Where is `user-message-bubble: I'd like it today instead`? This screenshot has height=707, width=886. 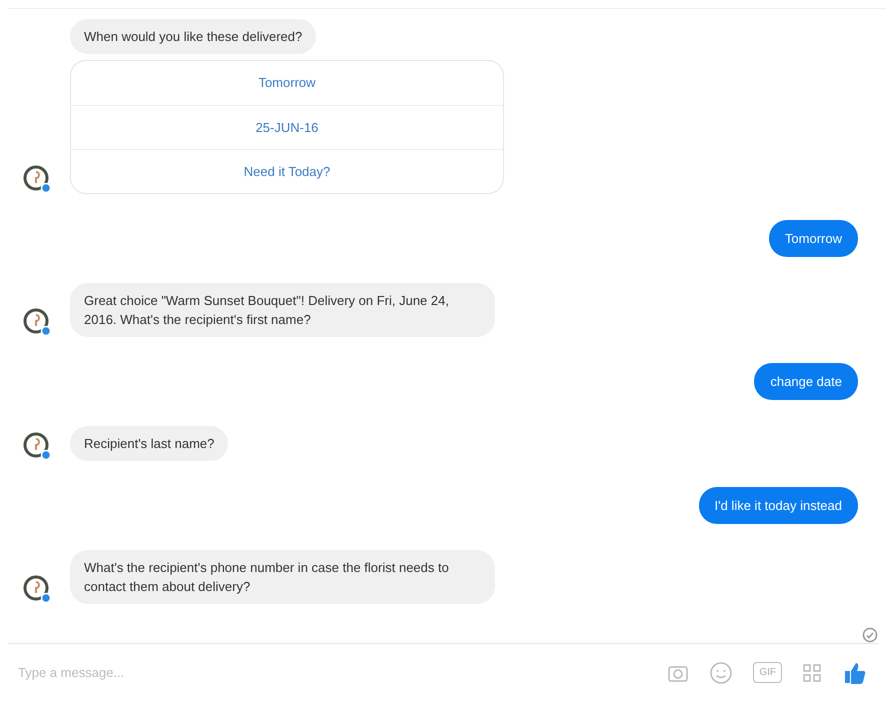
user-message-bubble: I'd like it today instead is located at coordinates (778, 505).